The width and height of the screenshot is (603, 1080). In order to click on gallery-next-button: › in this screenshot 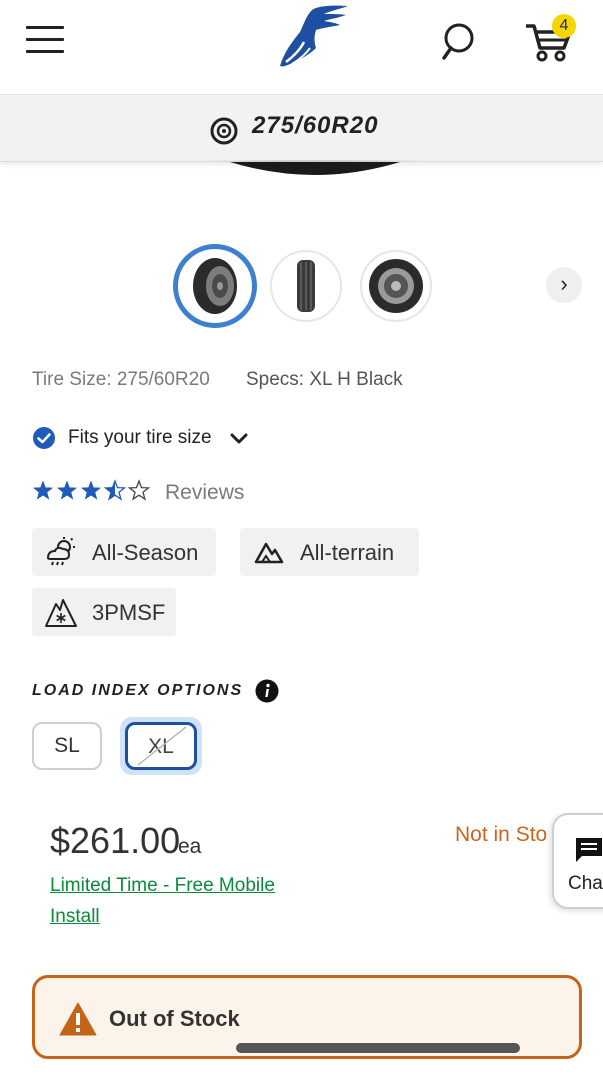, I will do `click(564, 285)`.